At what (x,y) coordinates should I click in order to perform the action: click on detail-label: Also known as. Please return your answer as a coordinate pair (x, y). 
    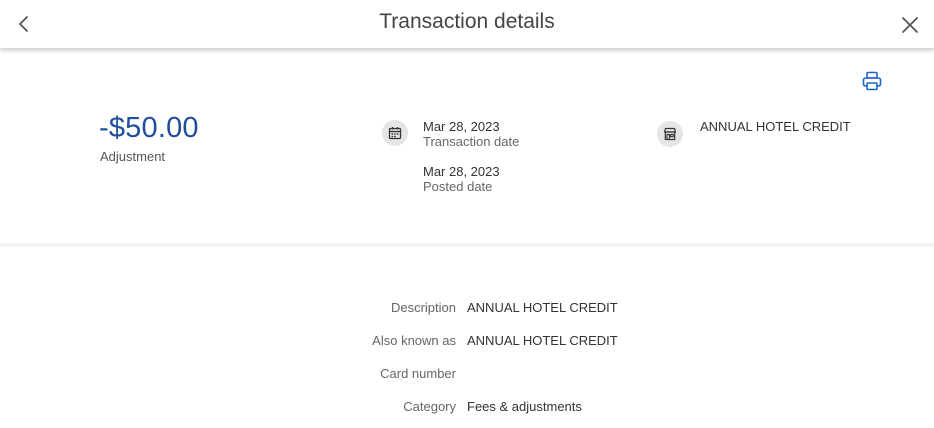
    Looking at the image, I should click on (414, 340).